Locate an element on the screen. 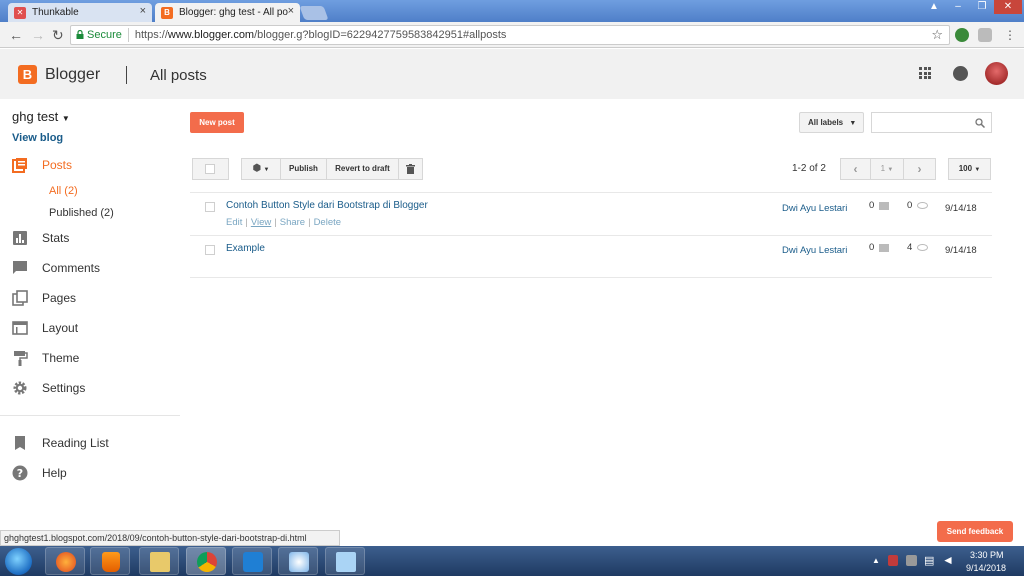 Image resolution: width=1024 pixels, height=576 pixels. post-title-link: Example is located at coordinates (245, 248).